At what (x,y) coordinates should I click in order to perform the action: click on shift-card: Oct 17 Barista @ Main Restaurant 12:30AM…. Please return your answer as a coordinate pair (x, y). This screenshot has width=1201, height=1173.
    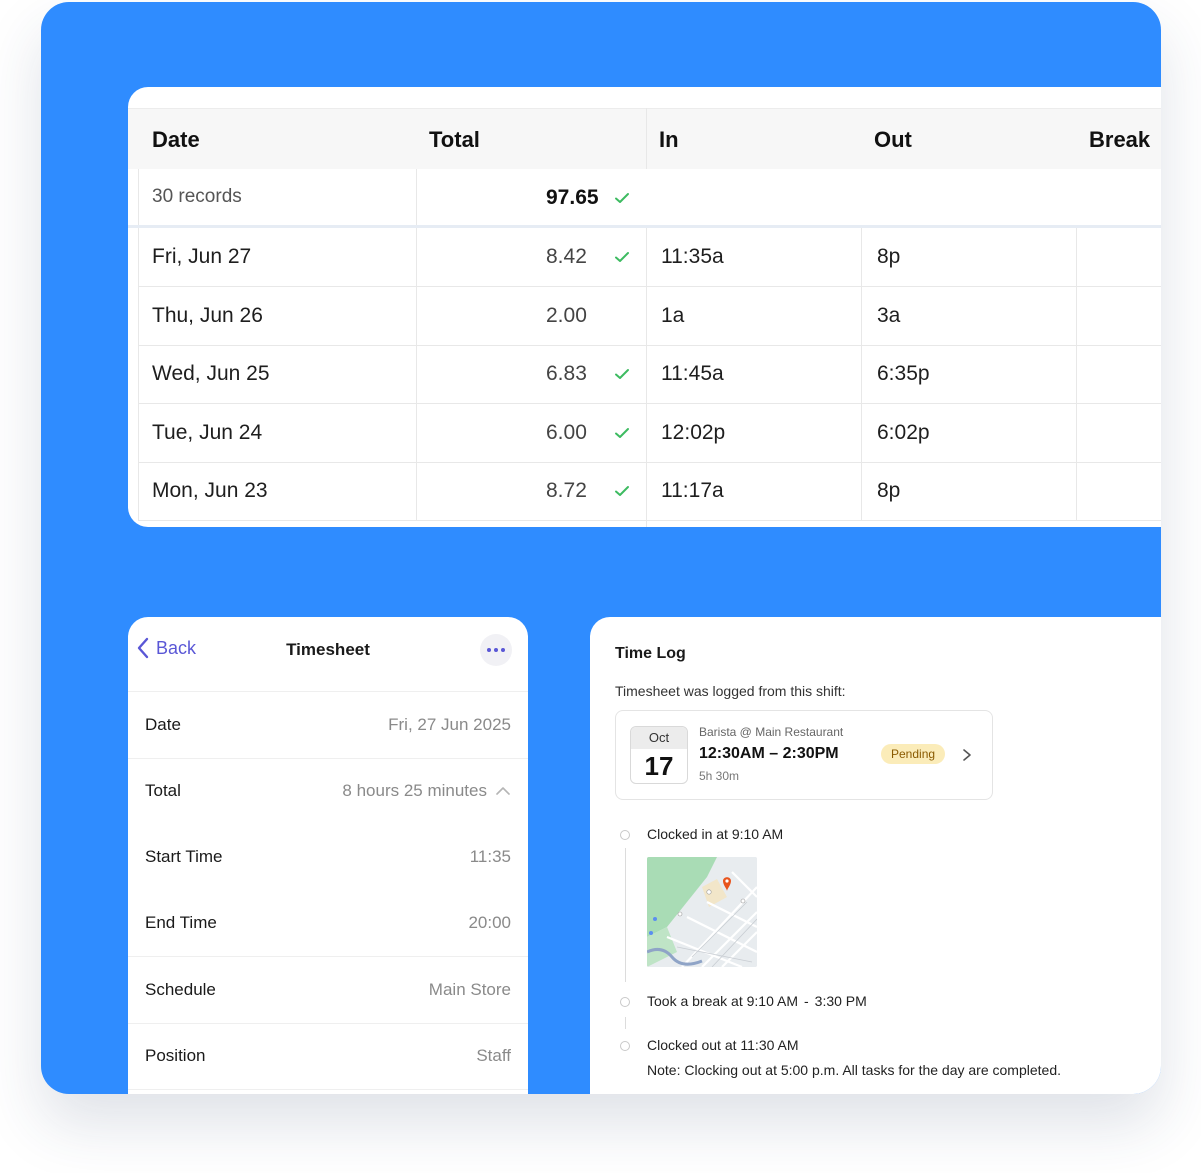
    Looking at the image, I should click on (804, 755).